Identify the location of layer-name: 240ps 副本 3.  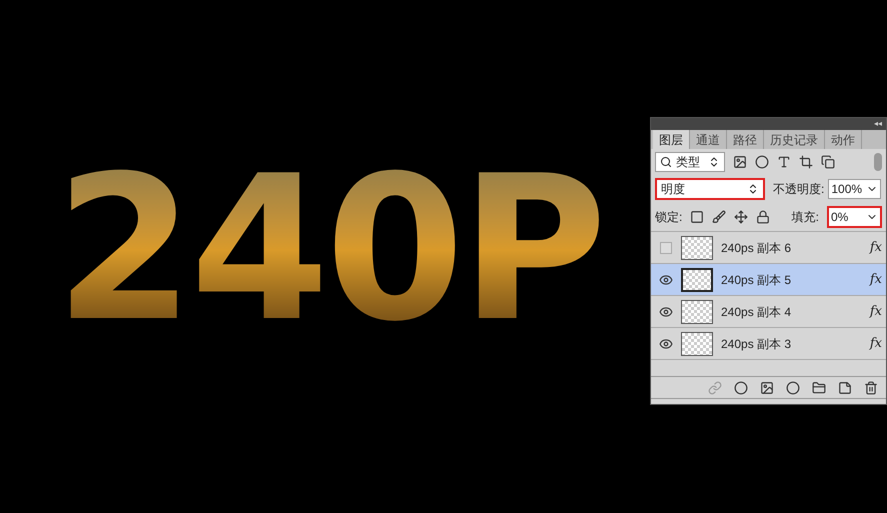
(756, 344).